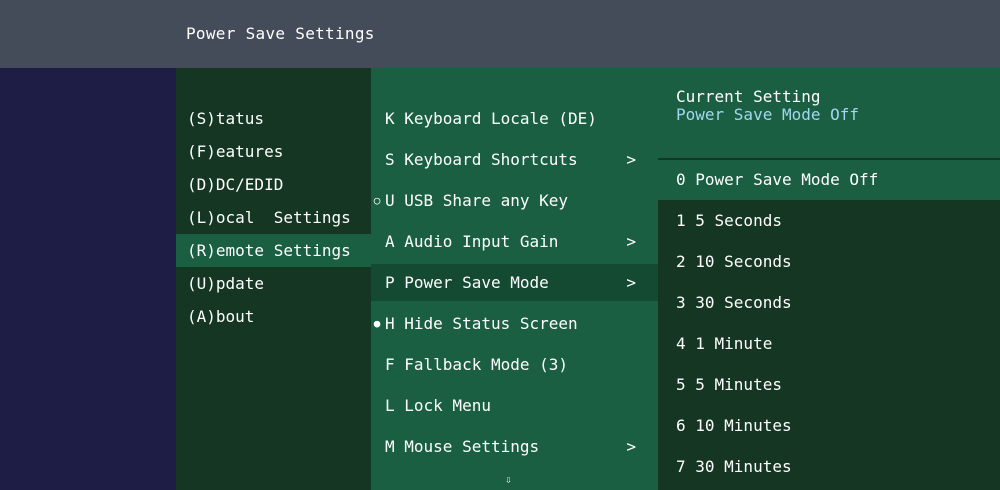  Describe the element at coordinates (481, 323) in the screenshot. I see `submenu-item-label: H Hide Status Screen` at that location.